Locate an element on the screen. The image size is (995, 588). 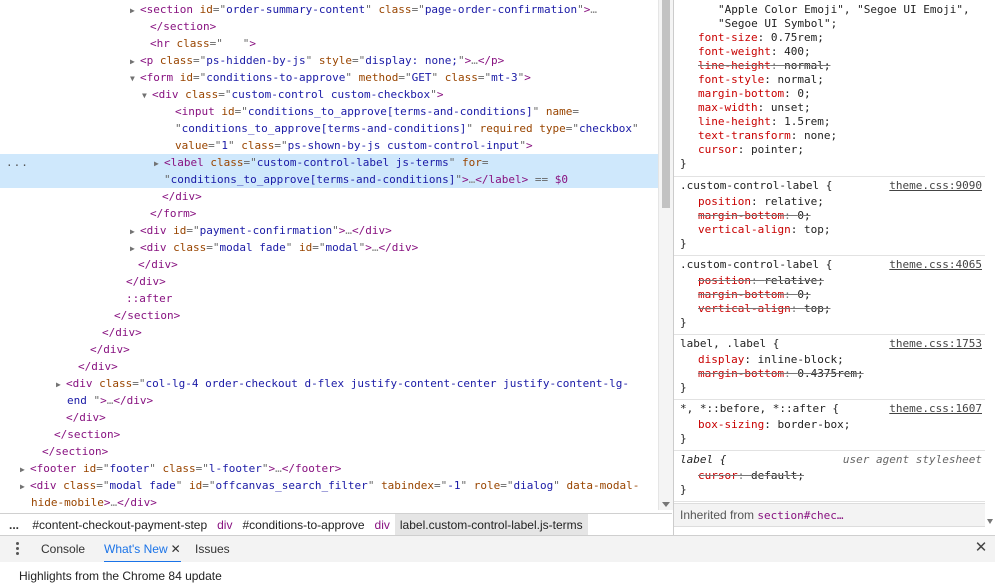
style-property: font-size: 0.75rem; is located at coordinates (840, 38).